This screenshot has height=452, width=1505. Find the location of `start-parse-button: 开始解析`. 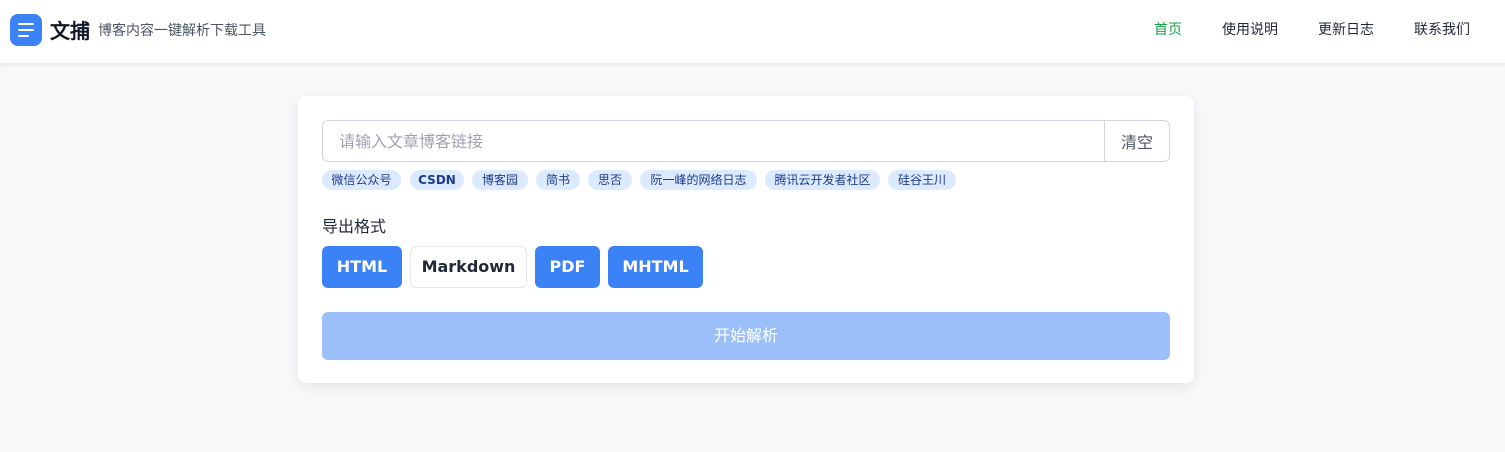

start-parse-button: 开始解析 is located at coordinates (746, 336).